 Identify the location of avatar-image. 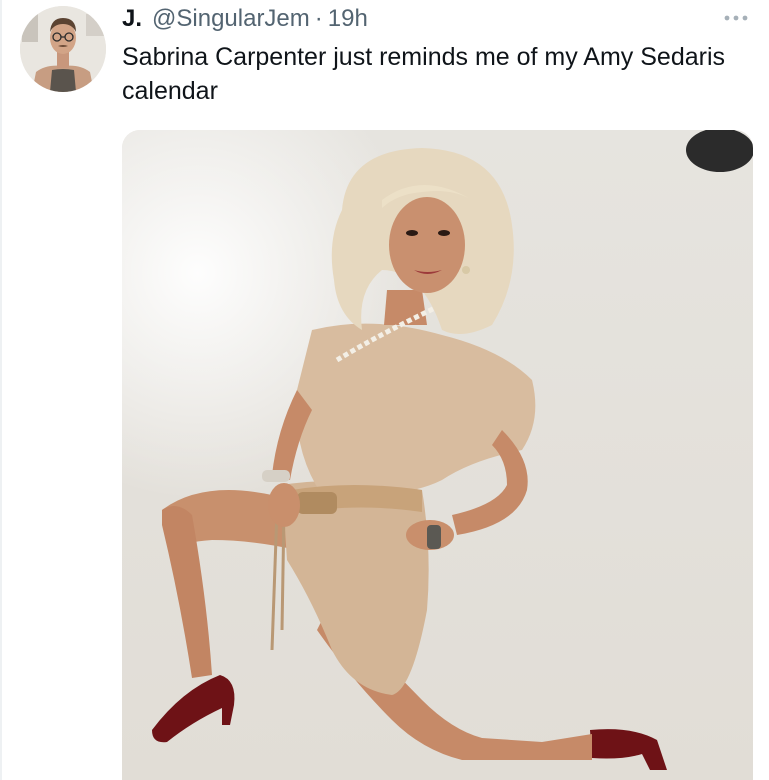
(63, 49).